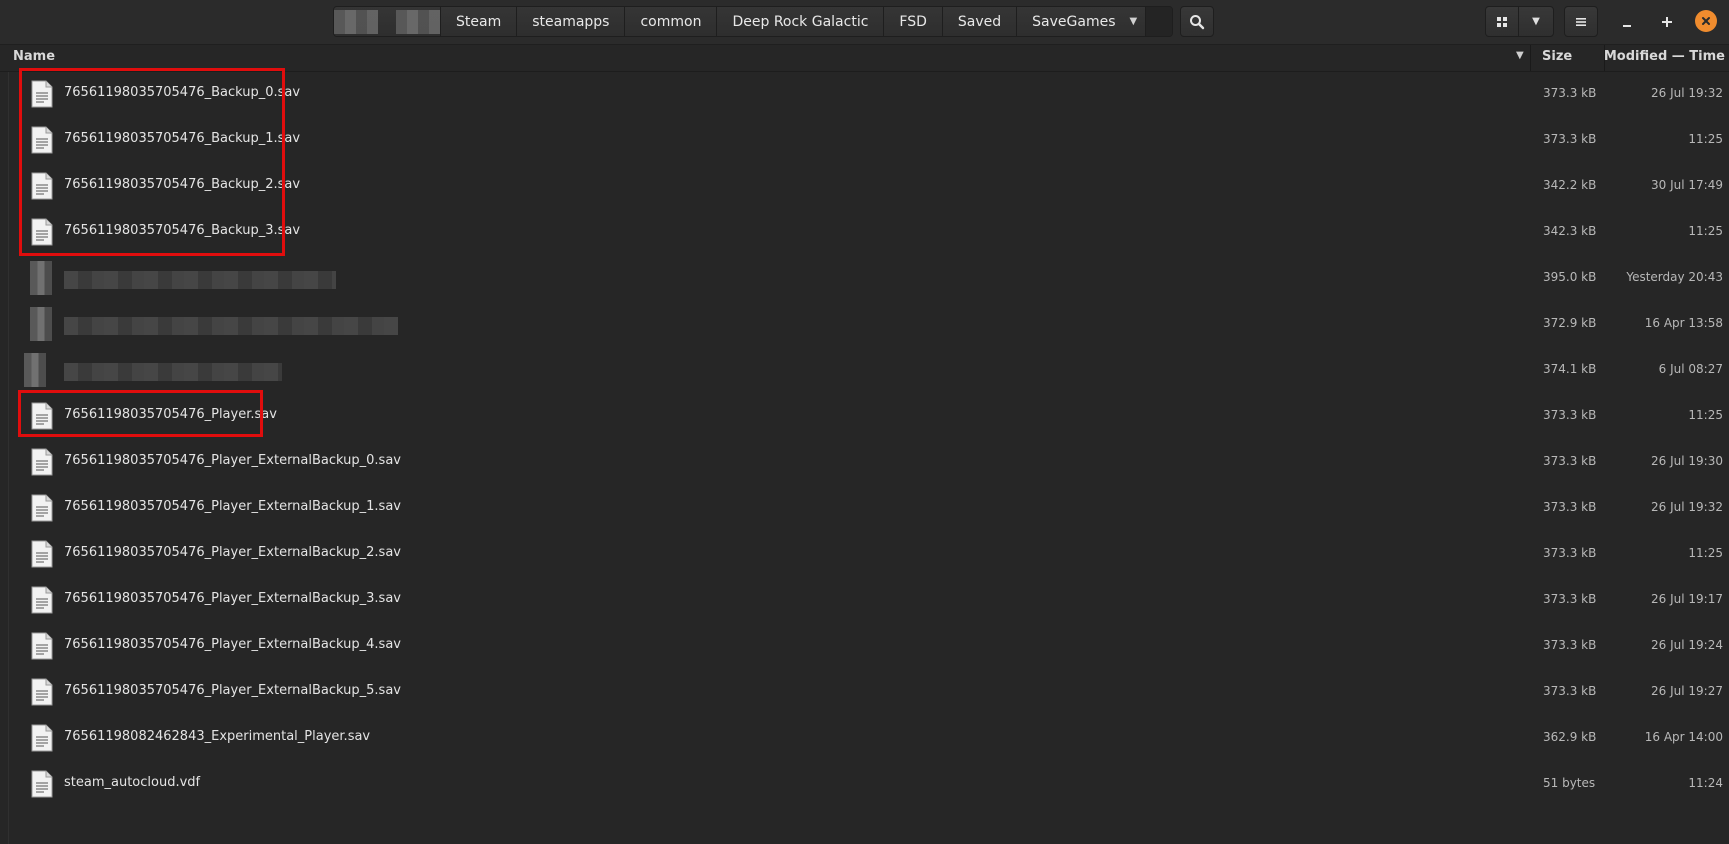 This screenshot has height=844, width=1729. What do you see at coordinates (571, 21) in the screenshot?
I see `breadcrumb-steamapps: steamapps` at bounding box center [571, 21].